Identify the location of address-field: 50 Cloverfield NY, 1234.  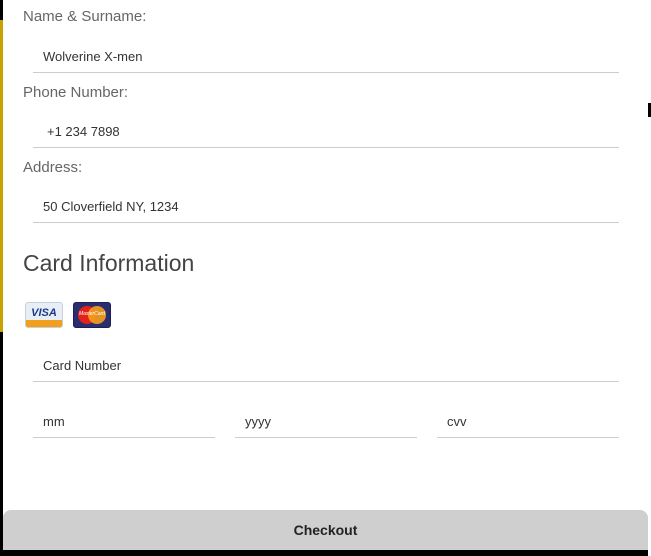
(326, 205).